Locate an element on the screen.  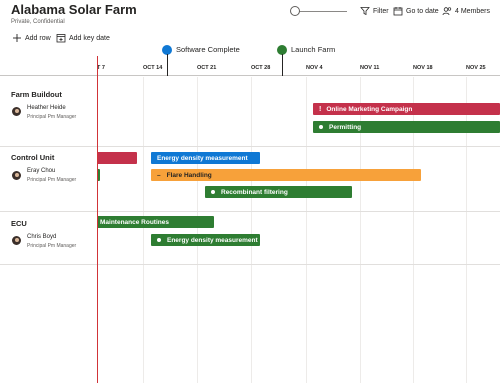
person-name: Heather Heide is located at coordinates (46, 108).